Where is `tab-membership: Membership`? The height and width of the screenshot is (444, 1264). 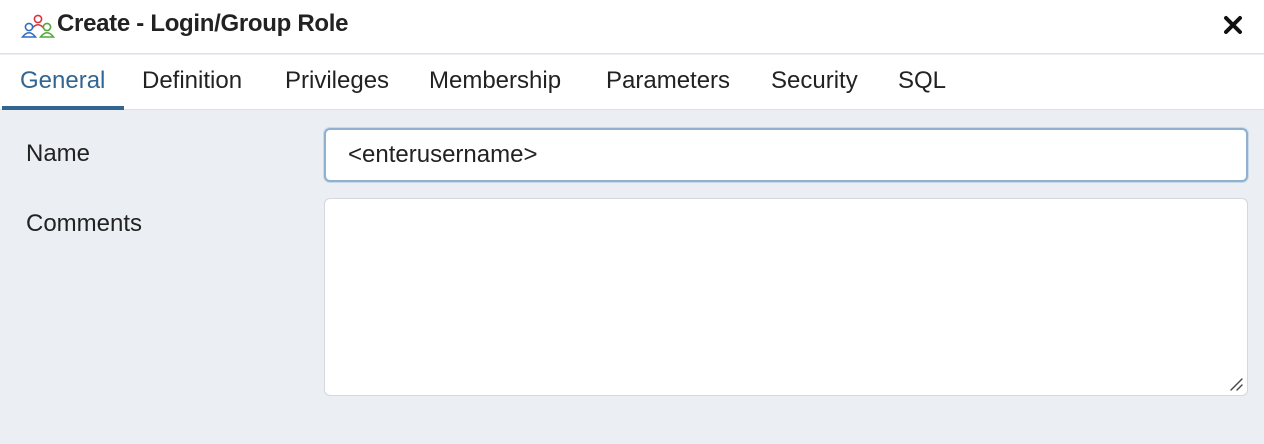 tab-membership: Membership is located at coordinates (495, 82).